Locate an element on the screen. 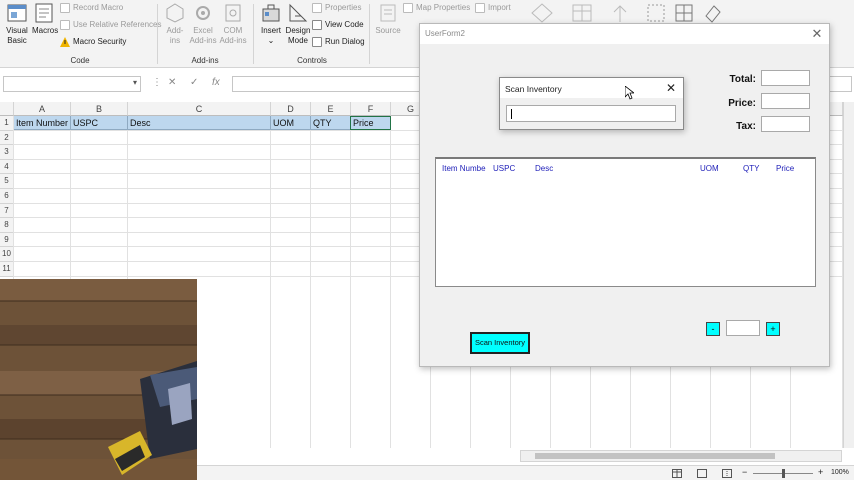  map-properties-label: Map Properties is located at coordinates (443, 7).